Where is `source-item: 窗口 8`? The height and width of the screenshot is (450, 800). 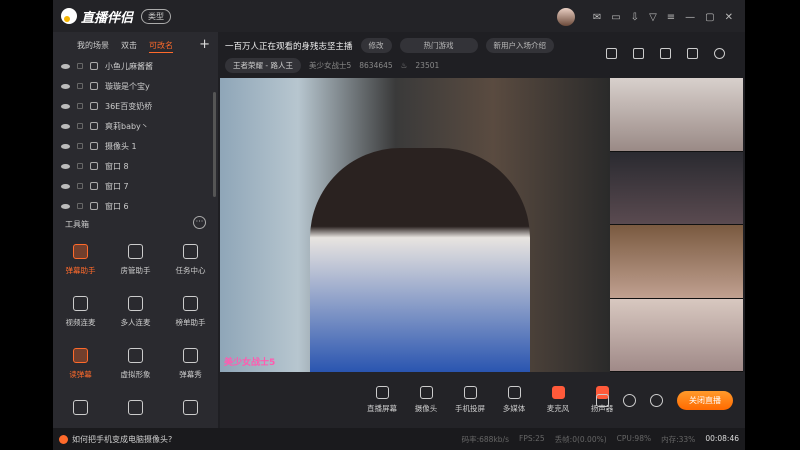 source-item: 窗口 8 is located at coordinates (135, 166).